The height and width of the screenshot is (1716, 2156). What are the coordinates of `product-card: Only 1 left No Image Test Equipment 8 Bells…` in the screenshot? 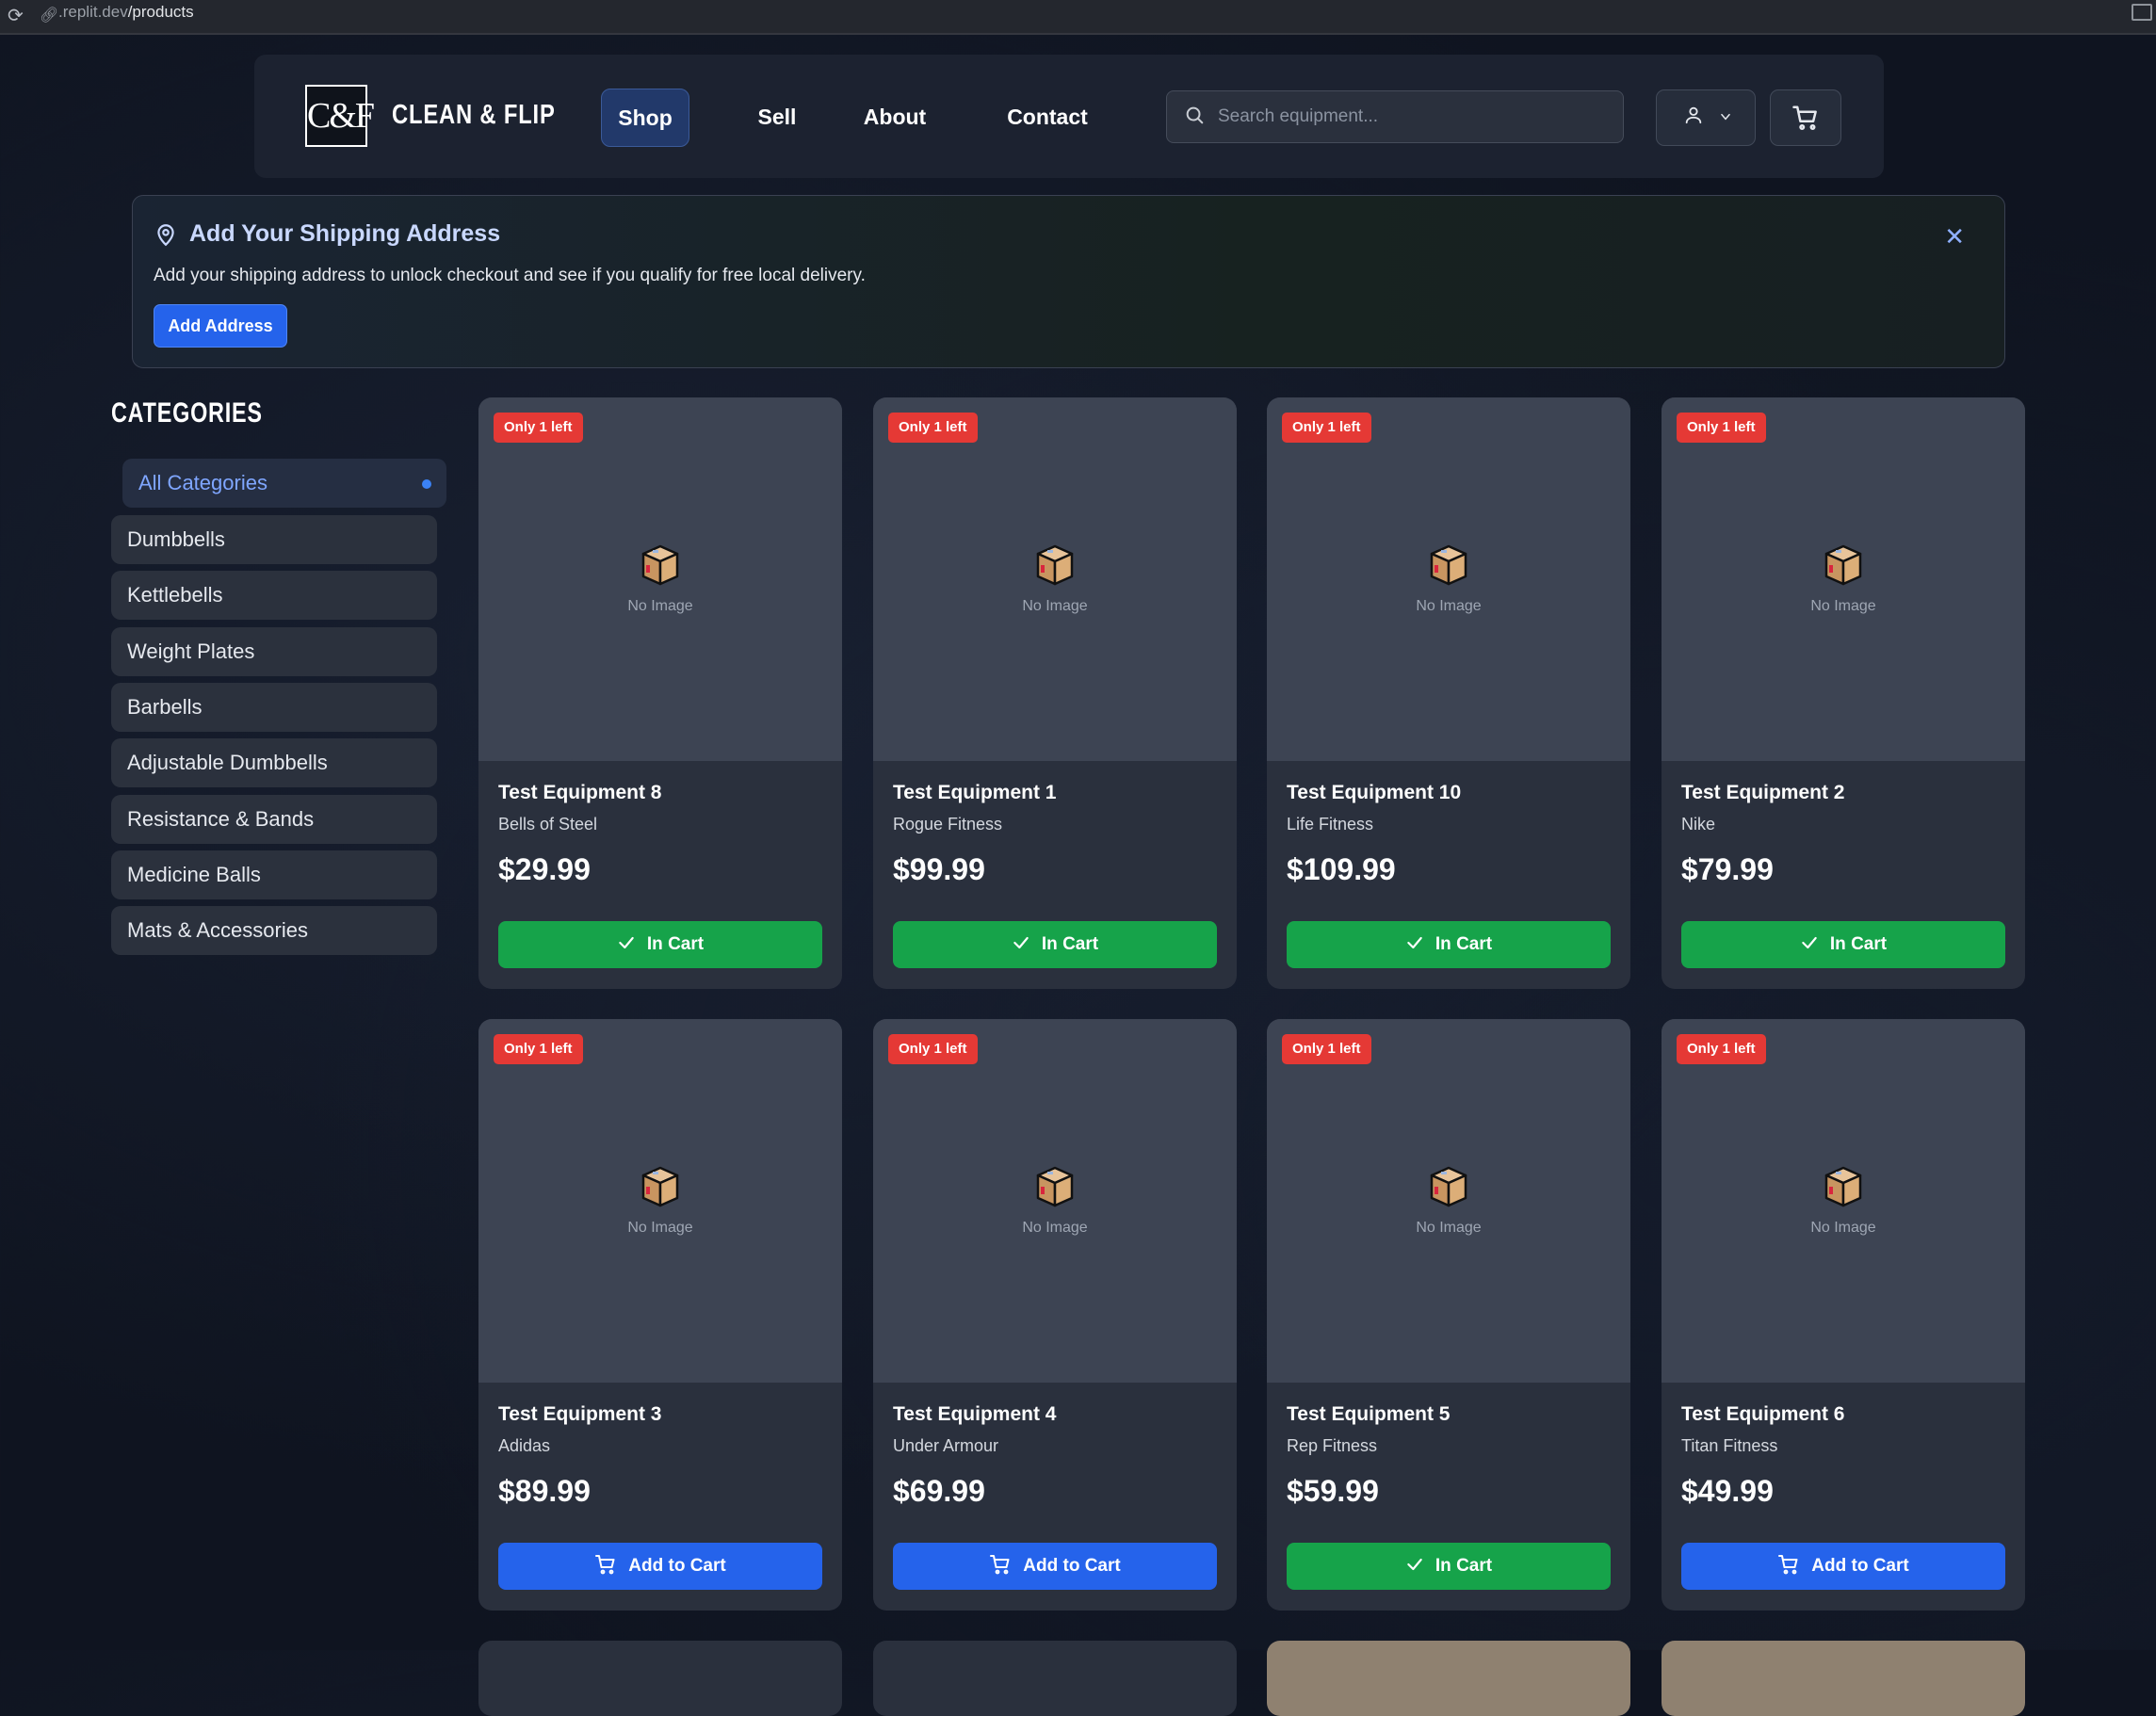 It's located at (660, 693).